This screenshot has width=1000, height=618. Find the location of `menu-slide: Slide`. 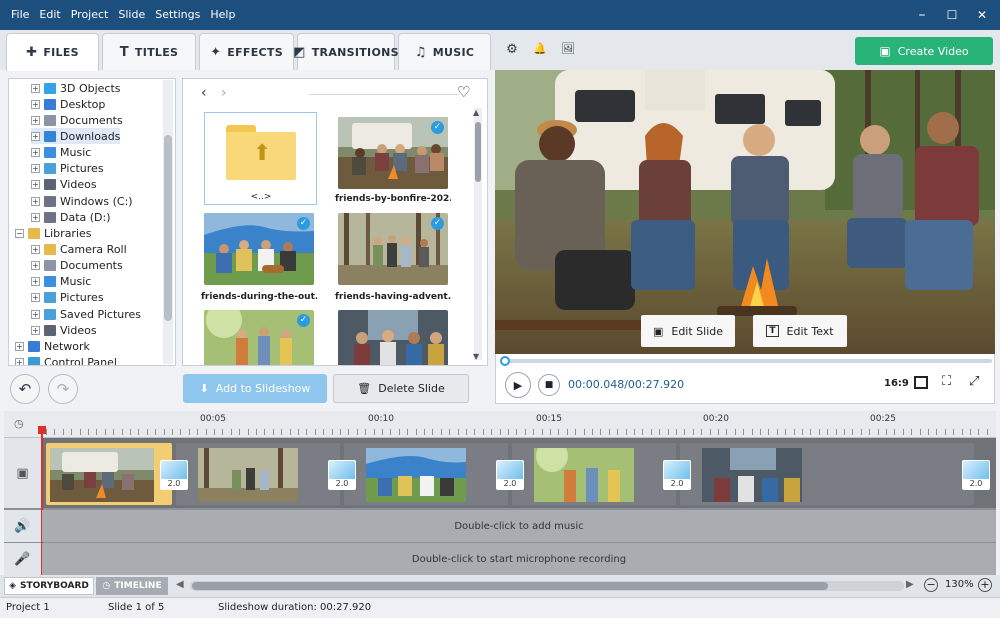

menu-slide: Slide is located at coordinates (131, 15).